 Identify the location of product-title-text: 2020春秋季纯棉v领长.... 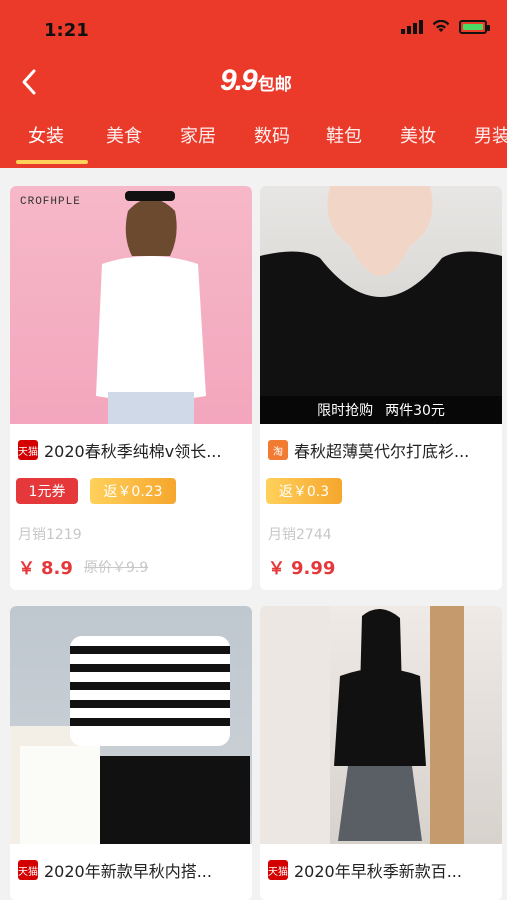
(133, 451).